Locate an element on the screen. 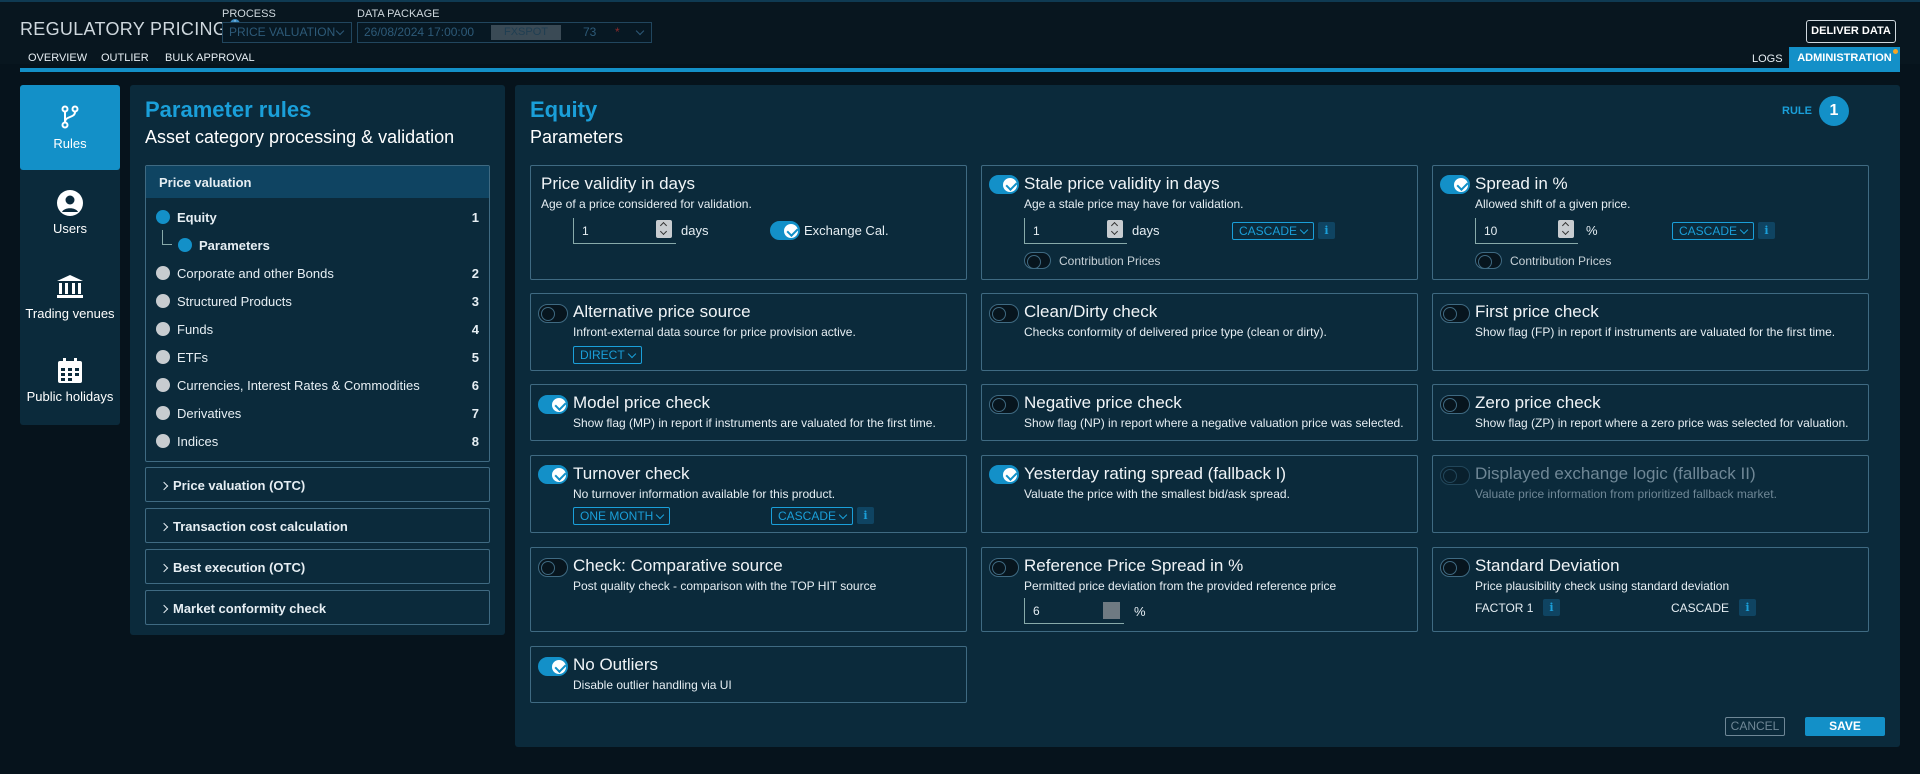  collapsed-group-price-valuation-otc: Price valuation (OTC) is located at coordinates (317, 484).